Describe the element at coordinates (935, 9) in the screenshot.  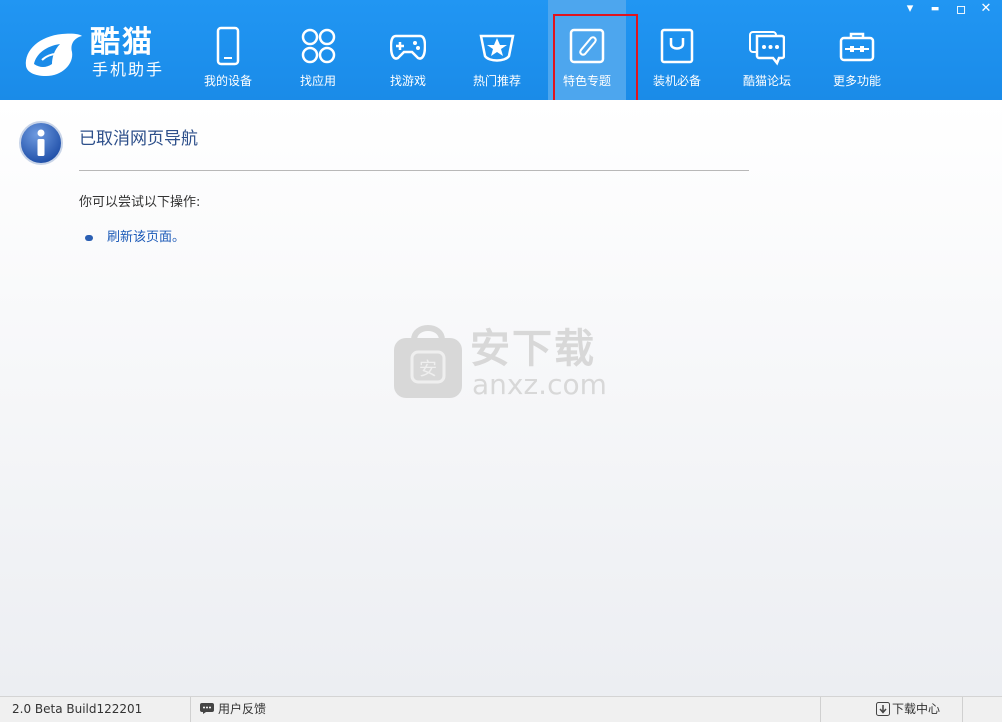
I see `minimize-button: ▬` at that location.